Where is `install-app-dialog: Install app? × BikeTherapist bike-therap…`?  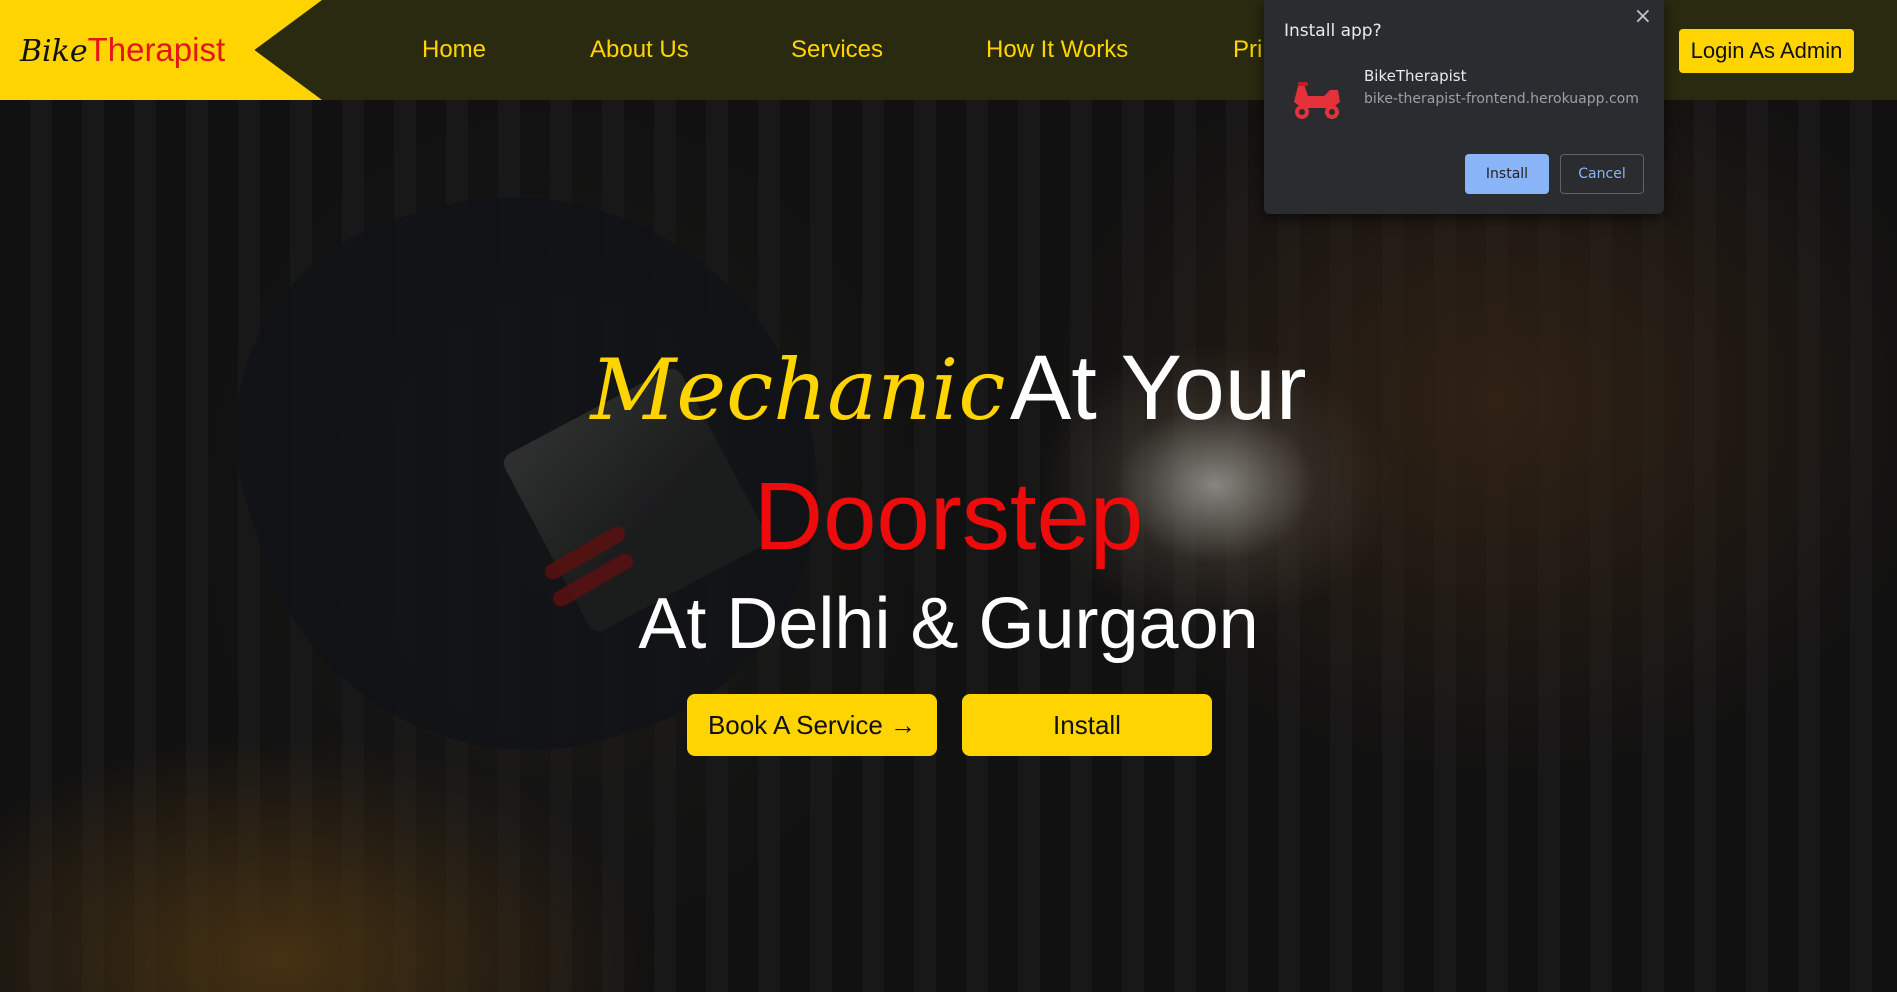 install-app-dialog: Install app? × BikeTherapist bike-therap… is located at coordinates (1464, 107).